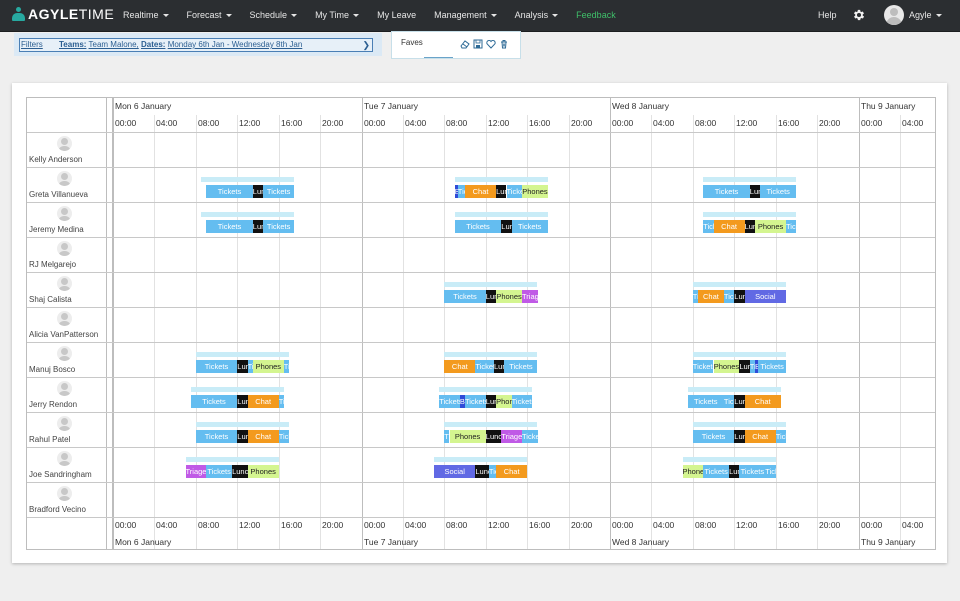 The height and width of the screenshot is (601, 960). Describe the element at coordinates (537, 15) in the screenshot. I see `nav-item-analysis: Analysis` at that location.